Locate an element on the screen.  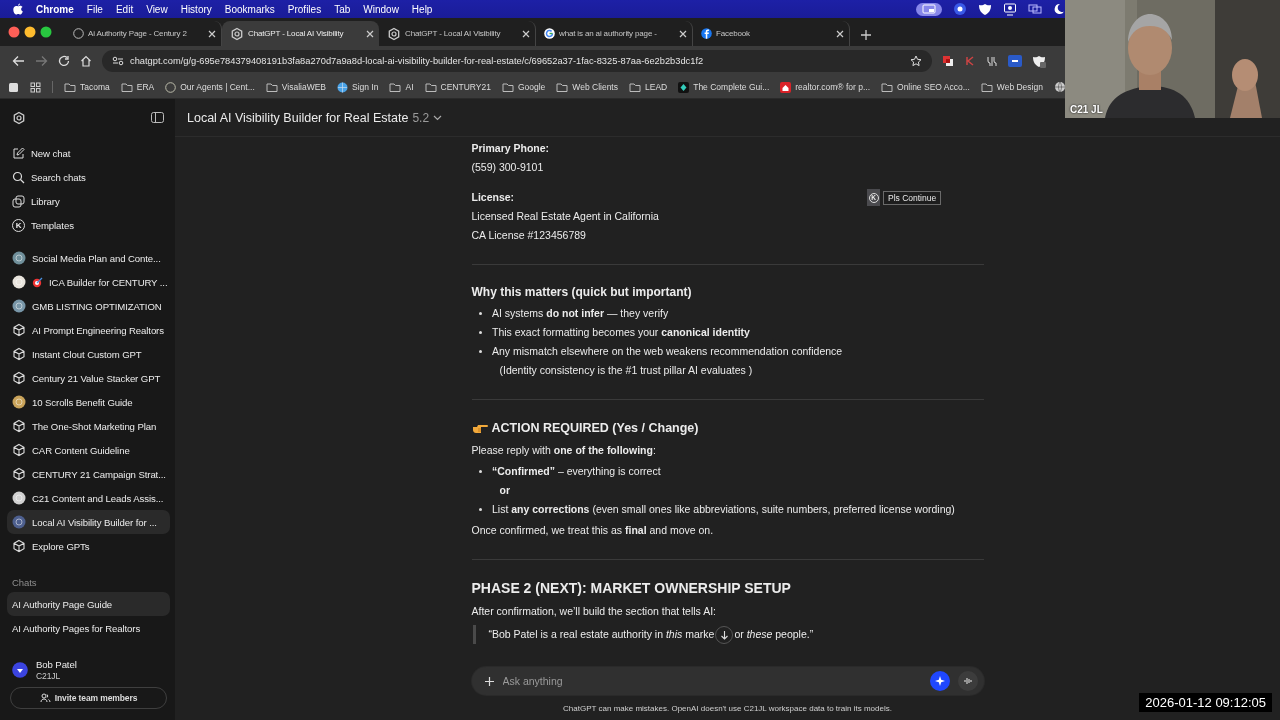
zoom-window-button is located at coordinates (46, 32).